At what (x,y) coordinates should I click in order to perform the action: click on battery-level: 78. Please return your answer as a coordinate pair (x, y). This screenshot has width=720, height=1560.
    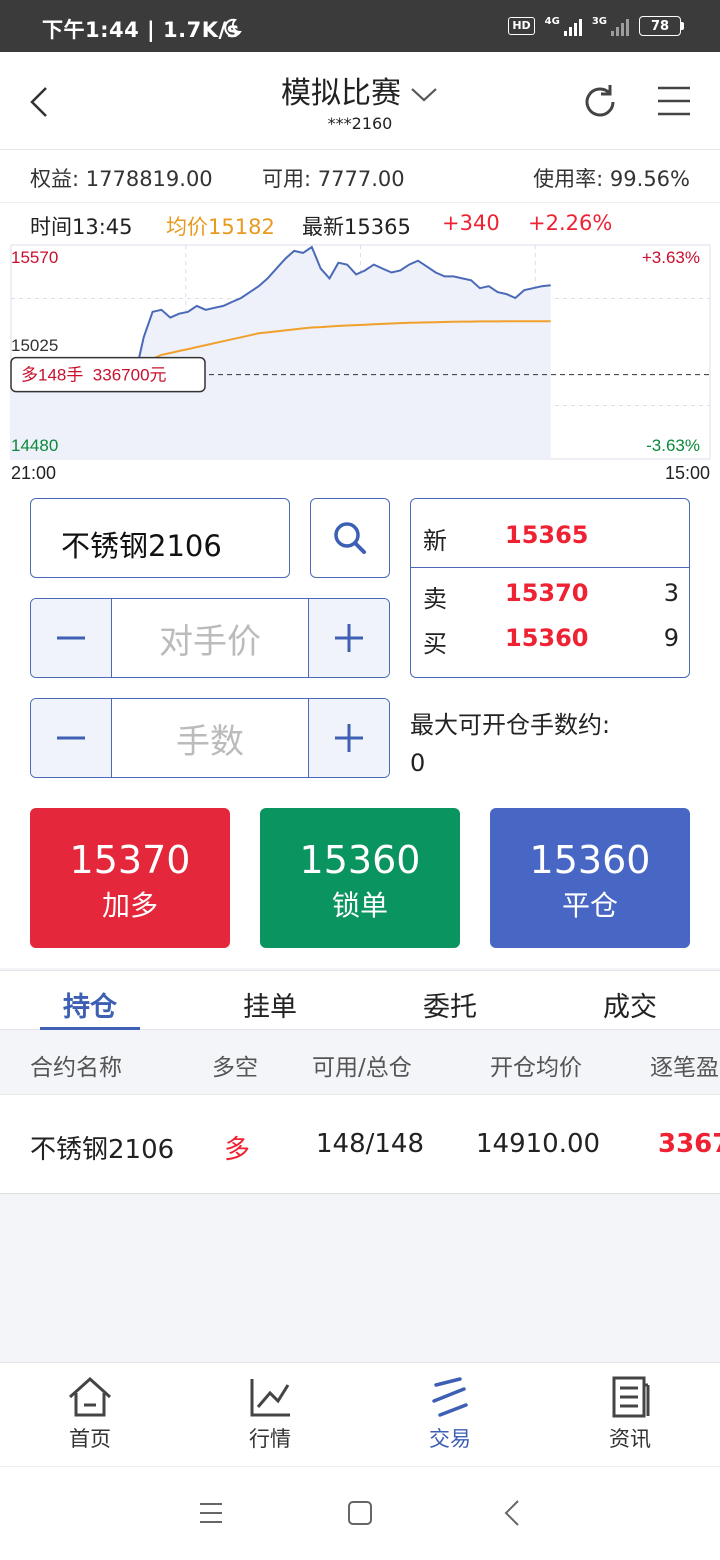
    Looking at the image, I should click on (660, 26).